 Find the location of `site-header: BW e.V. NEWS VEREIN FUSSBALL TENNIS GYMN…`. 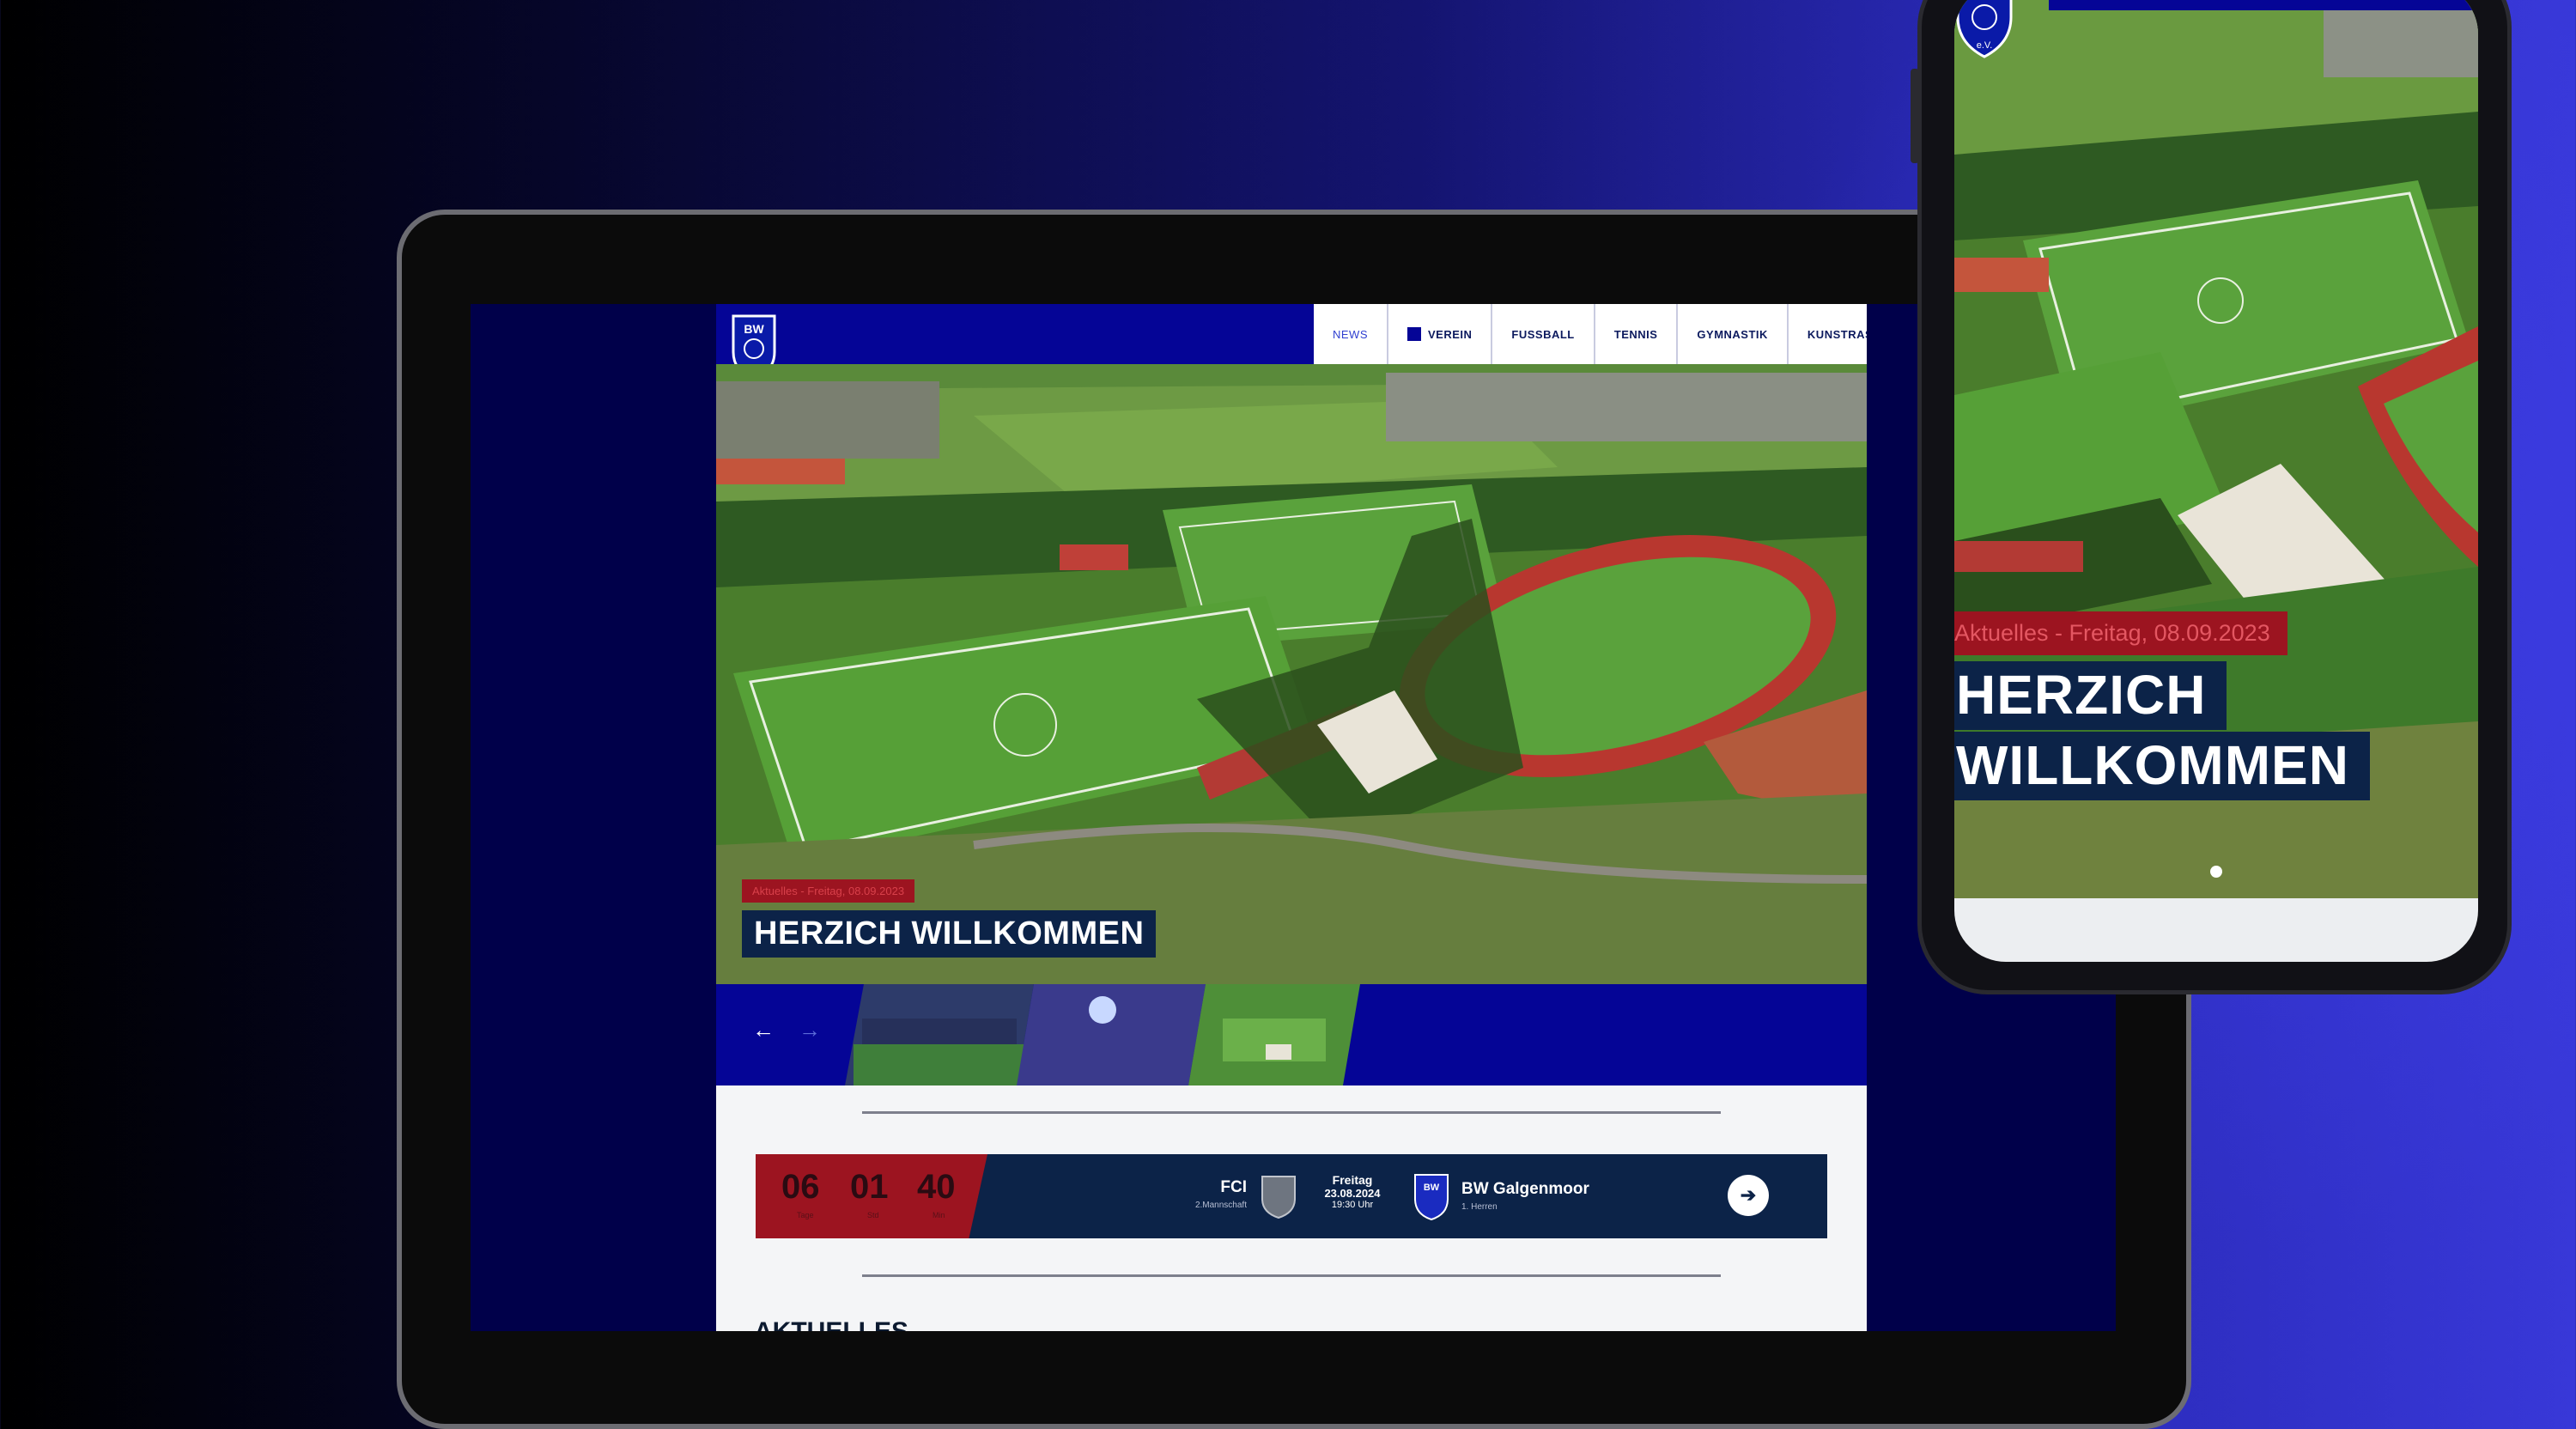

site-header: BW e.V. NEWS VEREIN FUSSBALL TENNIS GYMN… is located at coordinates (1291, 342).